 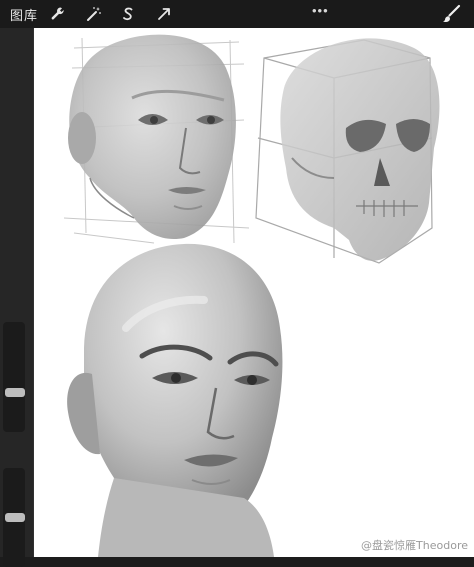 I want to click on left-sidebar, so click(x=17, y=297).